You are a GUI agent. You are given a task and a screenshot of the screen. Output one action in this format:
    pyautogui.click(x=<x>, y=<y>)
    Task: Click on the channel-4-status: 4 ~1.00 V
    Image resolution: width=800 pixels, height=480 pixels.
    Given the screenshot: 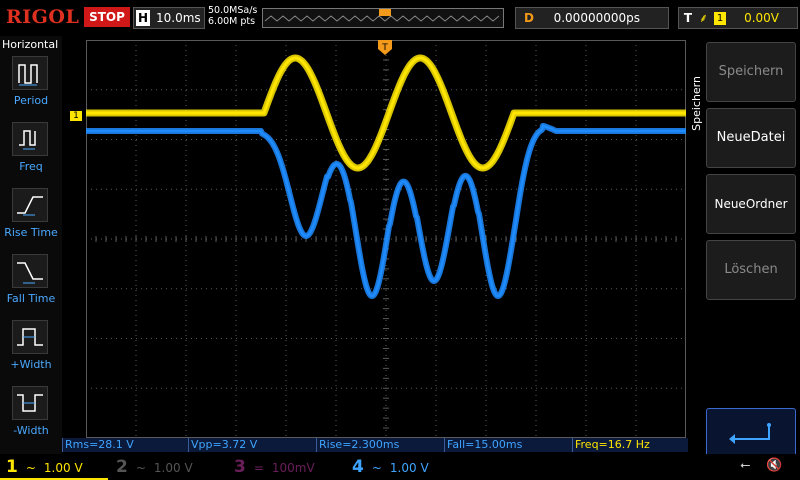 What is the action you would take?
    pyautogui.click(x=406, y=467)
    